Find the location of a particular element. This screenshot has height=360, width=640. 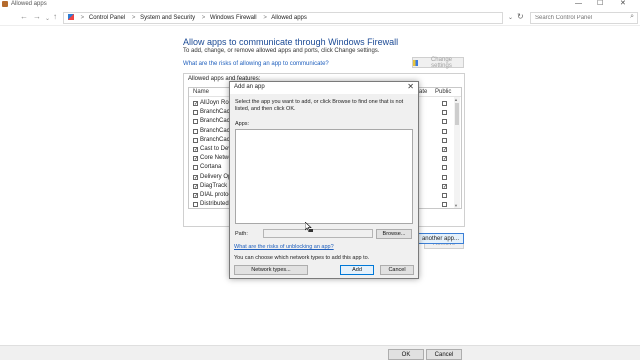

scroll-up-icon: ▲ is located at coordinates (456, 99).